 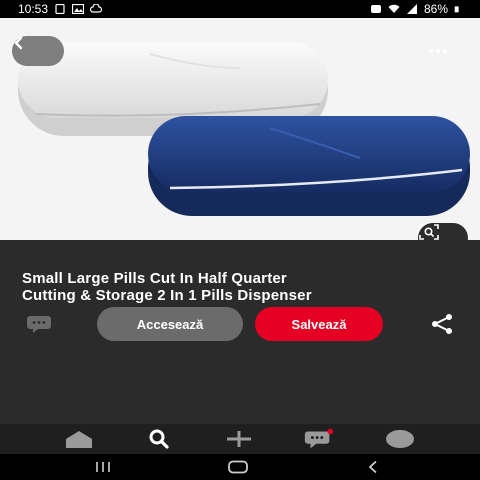 I want to click on status-left: 10:53, so click(x=60, y=9).